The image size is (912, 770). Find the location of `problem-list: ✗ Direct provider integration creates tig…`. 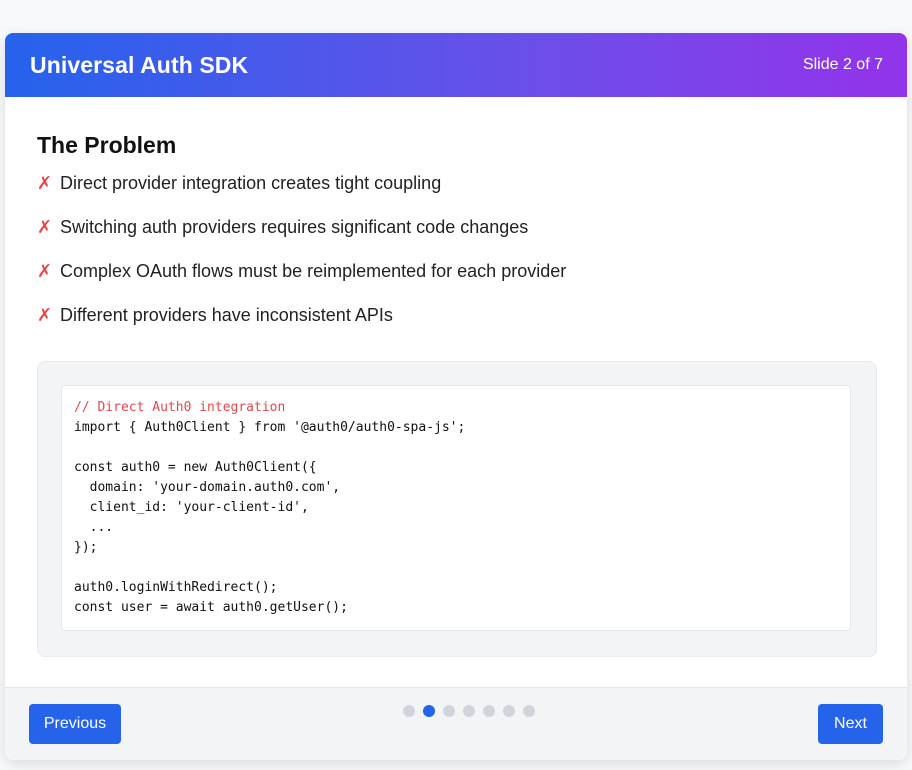

problem-list: ✗ Direct provider integration creates tig… is located at coordinates (301, 257).